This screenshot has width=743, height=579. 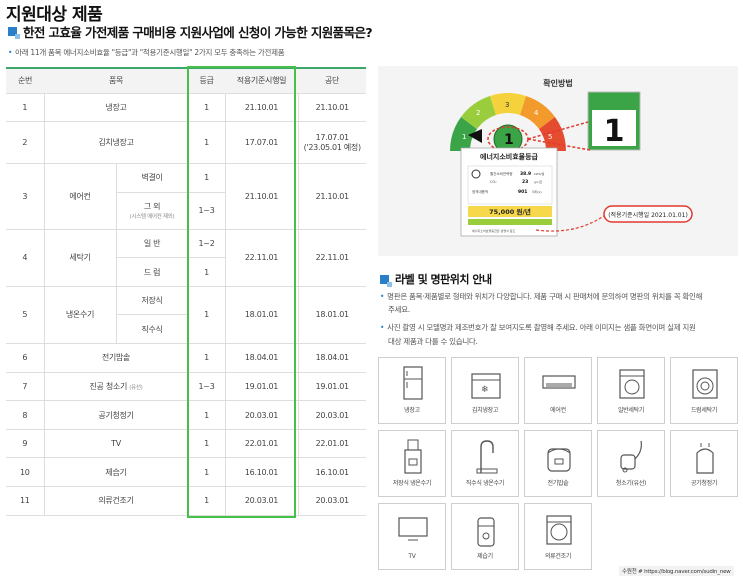 What do you see at coordinates (705, 458) in the screenshot?
I see `air-purifier-icon` at bounding box center [705, 458].